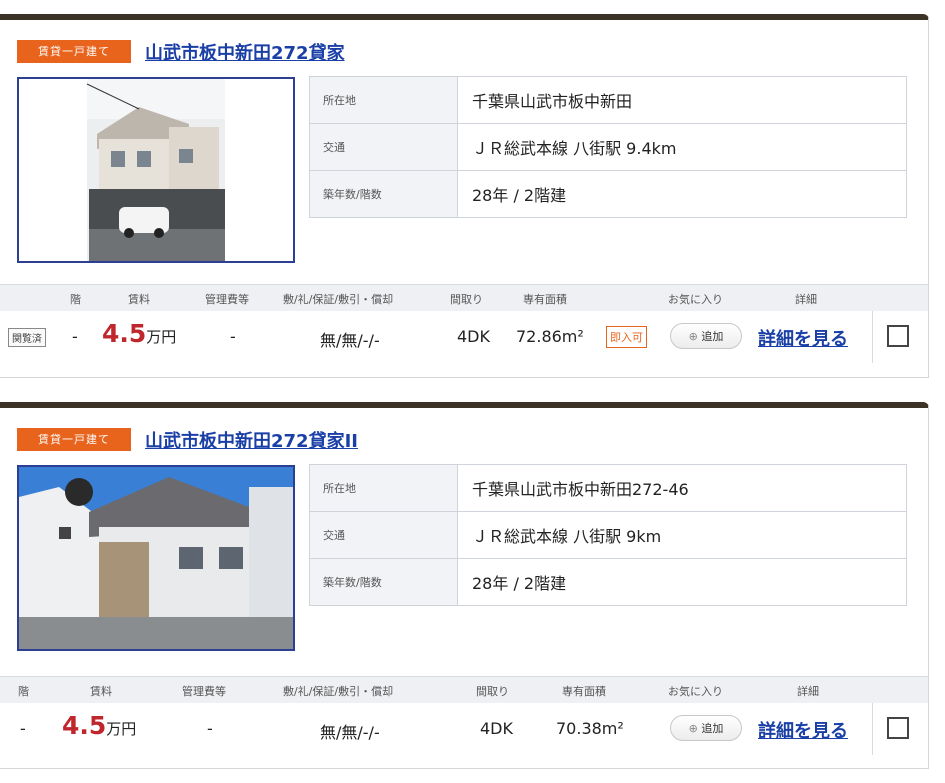  I want to click on move-in-badge: 即入可, so click(626, 337).